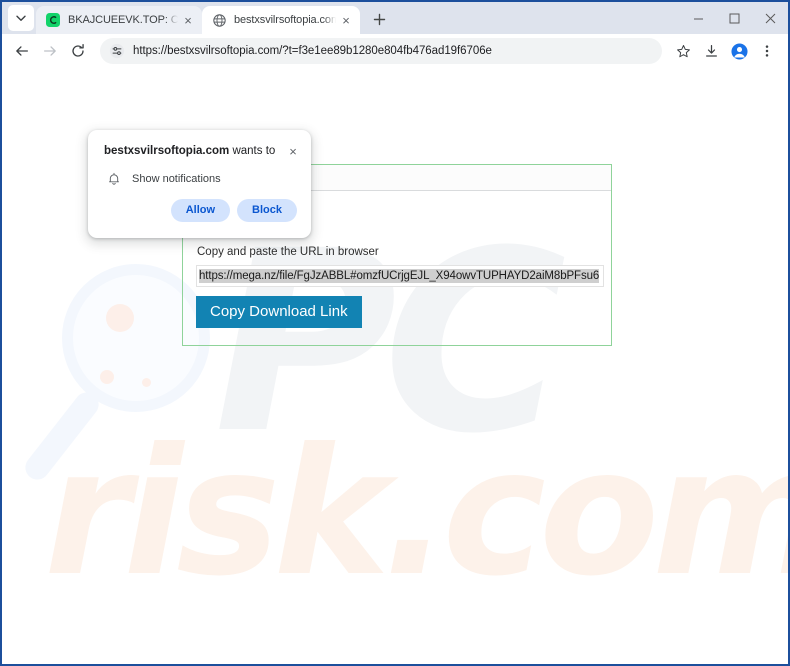 This screenshot has width=790, height=666. What do you see at coordinates (114, 179) in the screenshot?
I see `bell-icon` at bounding box center [114, 179].